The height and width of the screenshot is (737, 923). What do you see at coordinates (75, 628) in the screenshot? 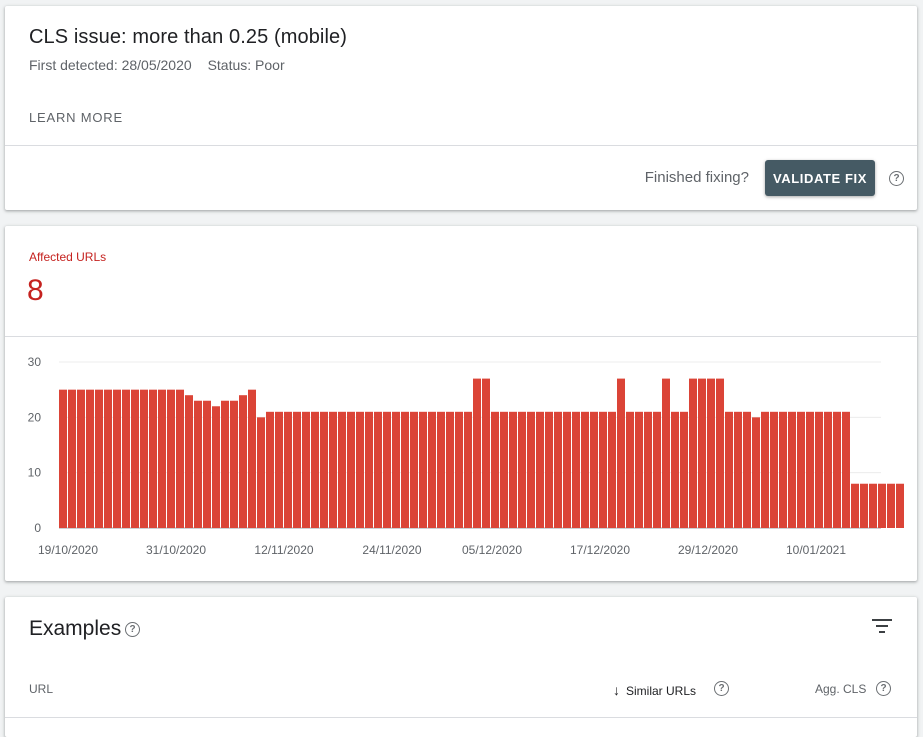
I see `examples-title: Examples` at bounding box center [75, 628].